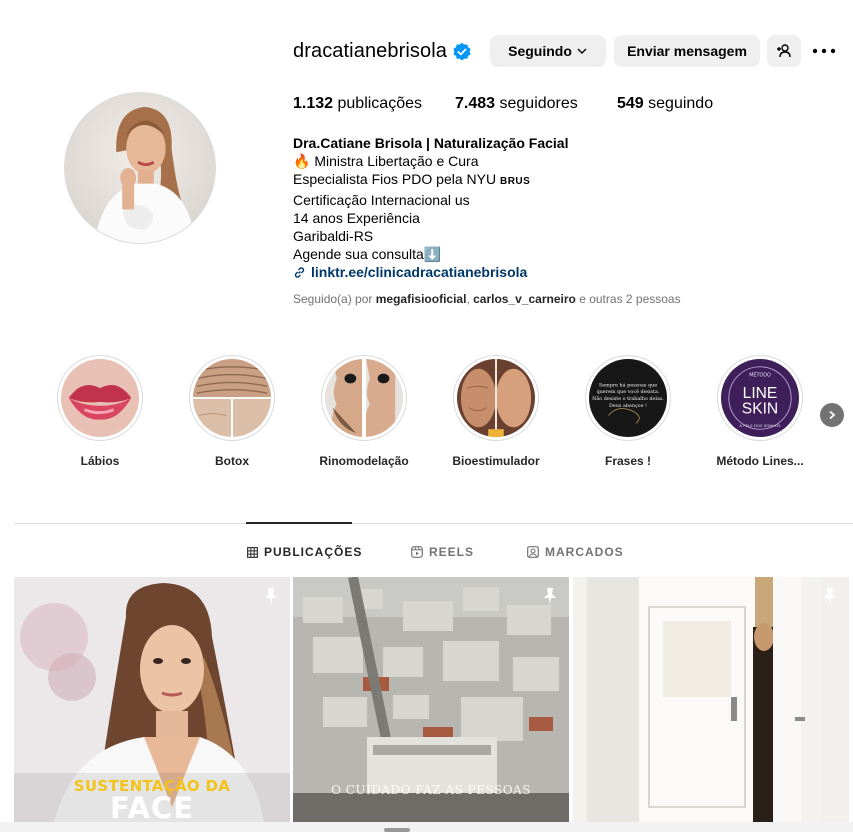 Image resolution: width=853 pixels, height=832 pixels. I want to click on profile-photo, so click(140, 168).